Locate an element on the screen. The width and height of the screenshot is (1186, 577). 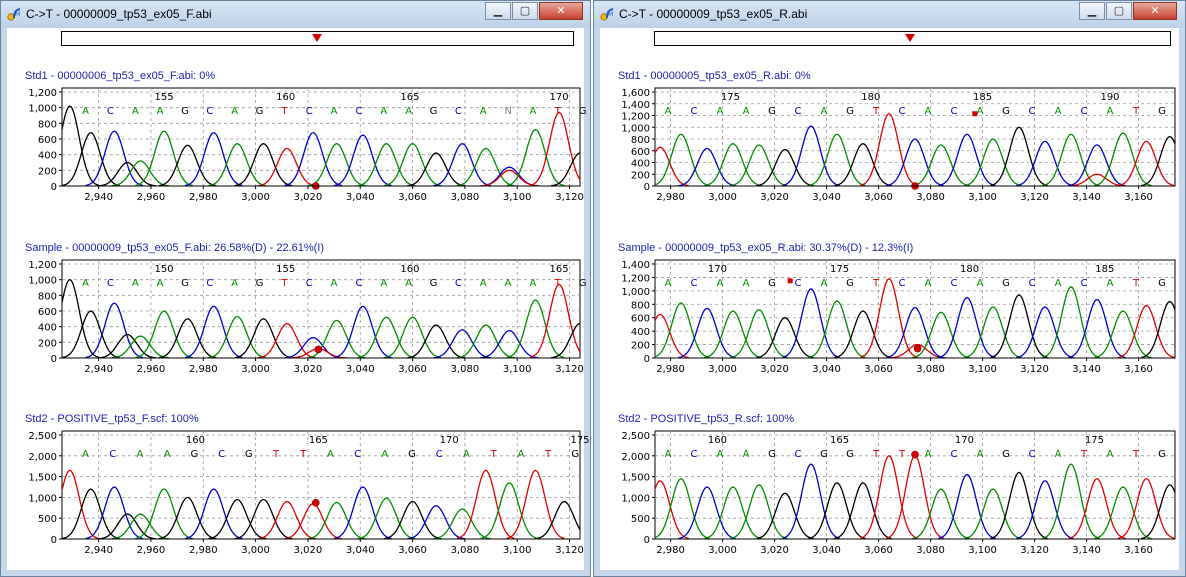
title-bar: M C->T - 00000009_tp53_ex05_R.abi ▁ ▢ ✕ is located at coordinates (889, 14).